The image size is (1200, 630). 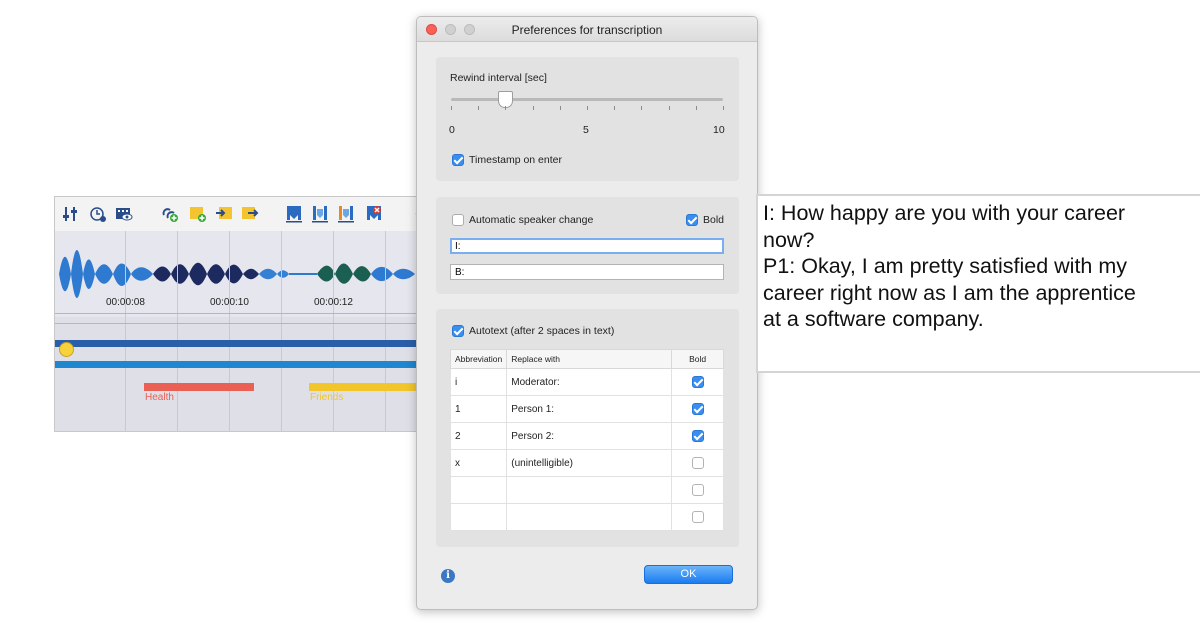 I want to click on clock-settings-icon, so click(x=98, y=214).